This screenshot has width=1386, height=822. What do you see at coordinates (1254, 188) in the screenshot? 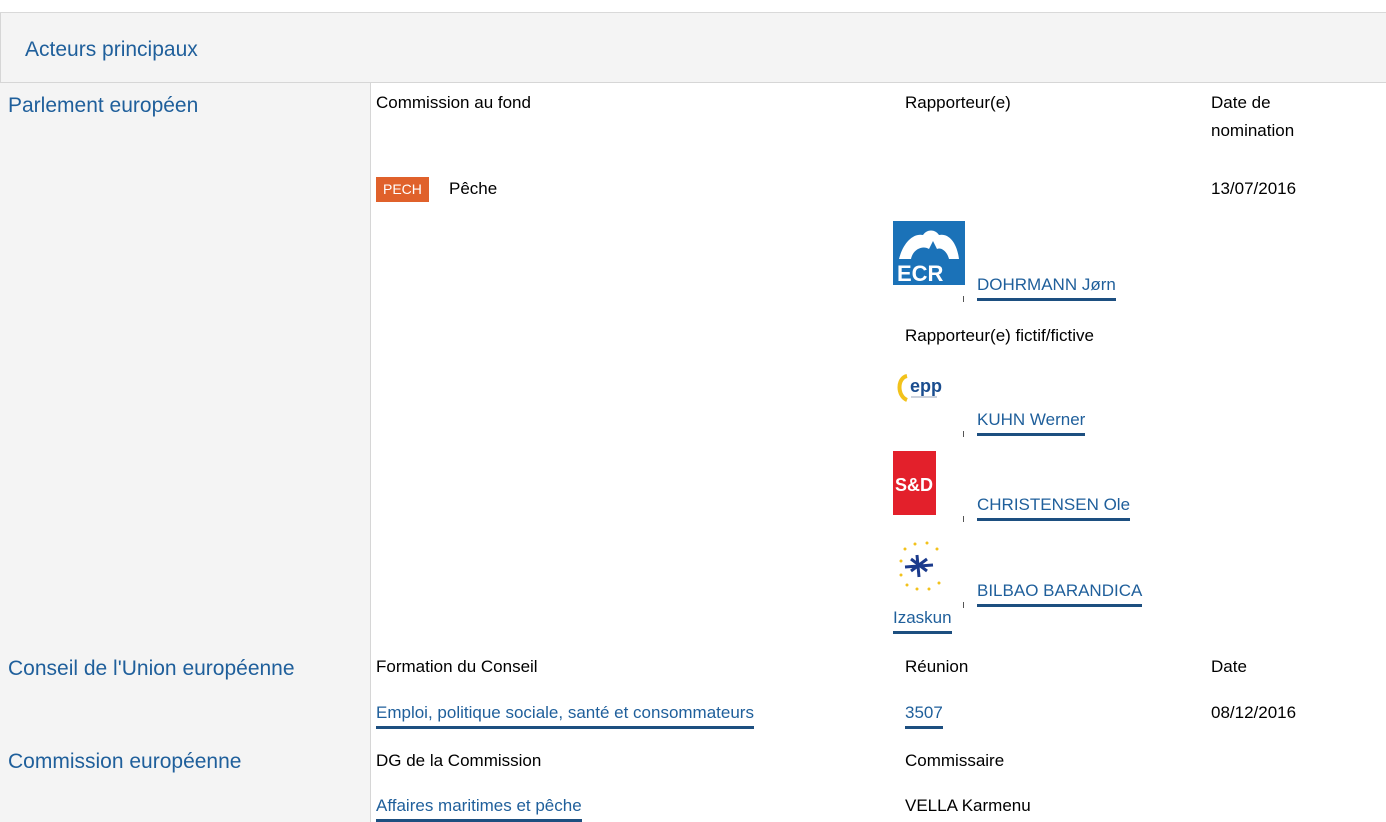
I see `nomination-date: 13/07/2016` at bounding box center [1254, 188].